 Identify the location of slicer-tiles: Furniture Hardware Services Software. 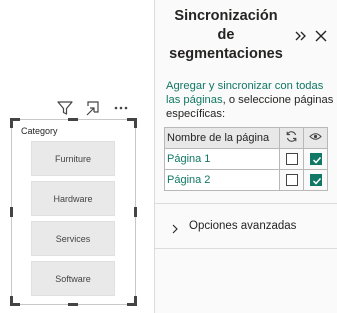
(73, 221).